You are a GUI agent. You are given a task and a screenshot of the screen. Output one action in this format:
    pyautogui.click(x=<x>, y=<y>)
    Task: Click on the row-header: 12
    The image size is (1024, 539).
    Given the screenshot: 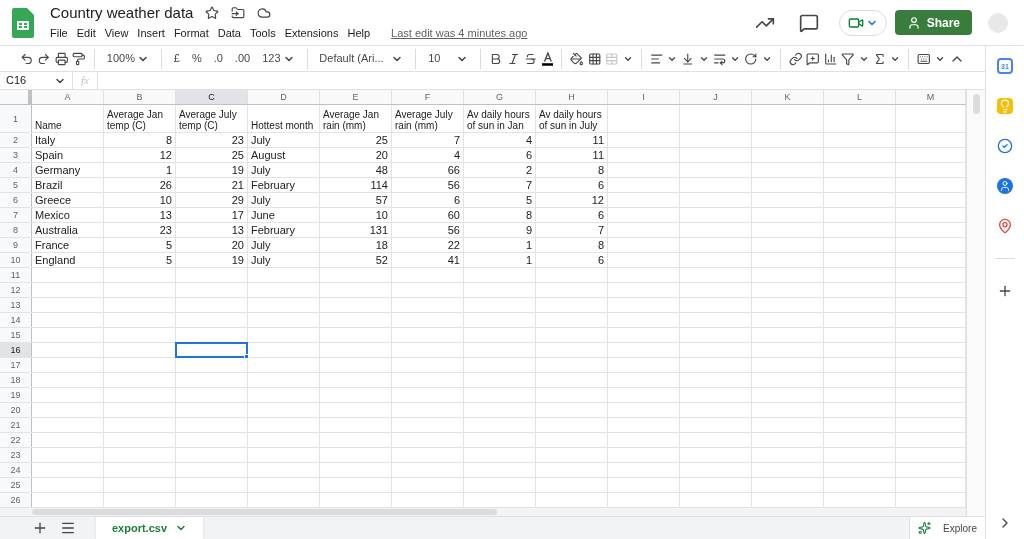 What is the action you would take?
    pyautogui.click(x=16, y=290)
    